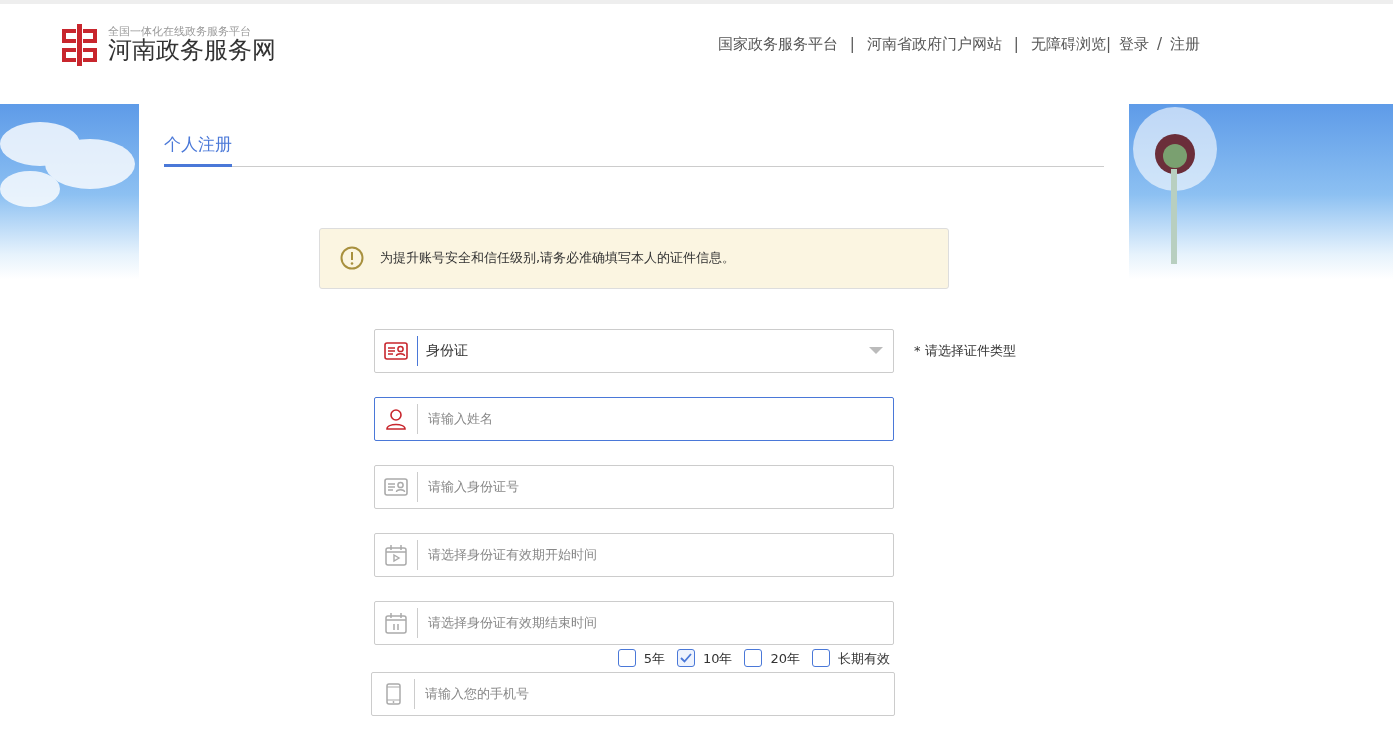  Describe the element at coordinates (1133, 44) in the screenshot. I see `nav-link: 登录` at that location.